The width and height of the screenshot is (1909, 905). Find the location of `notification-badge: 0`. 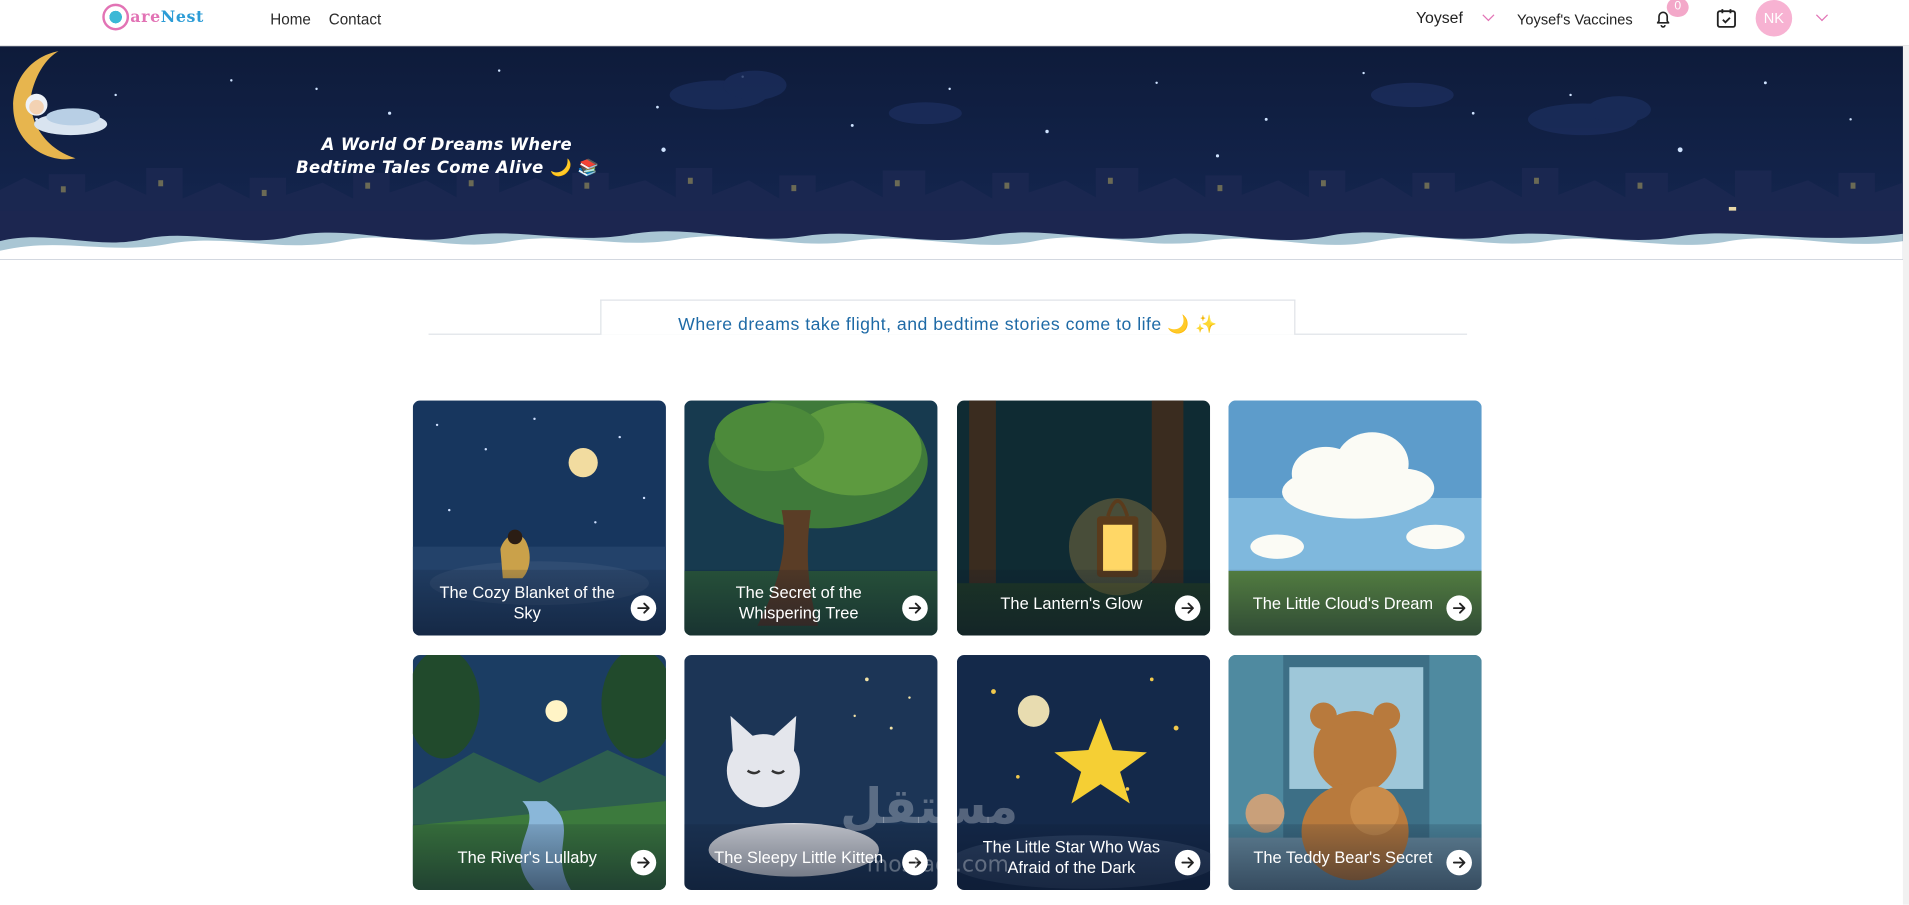

notification-badge: 0 is located at coordinates (1677, 9).